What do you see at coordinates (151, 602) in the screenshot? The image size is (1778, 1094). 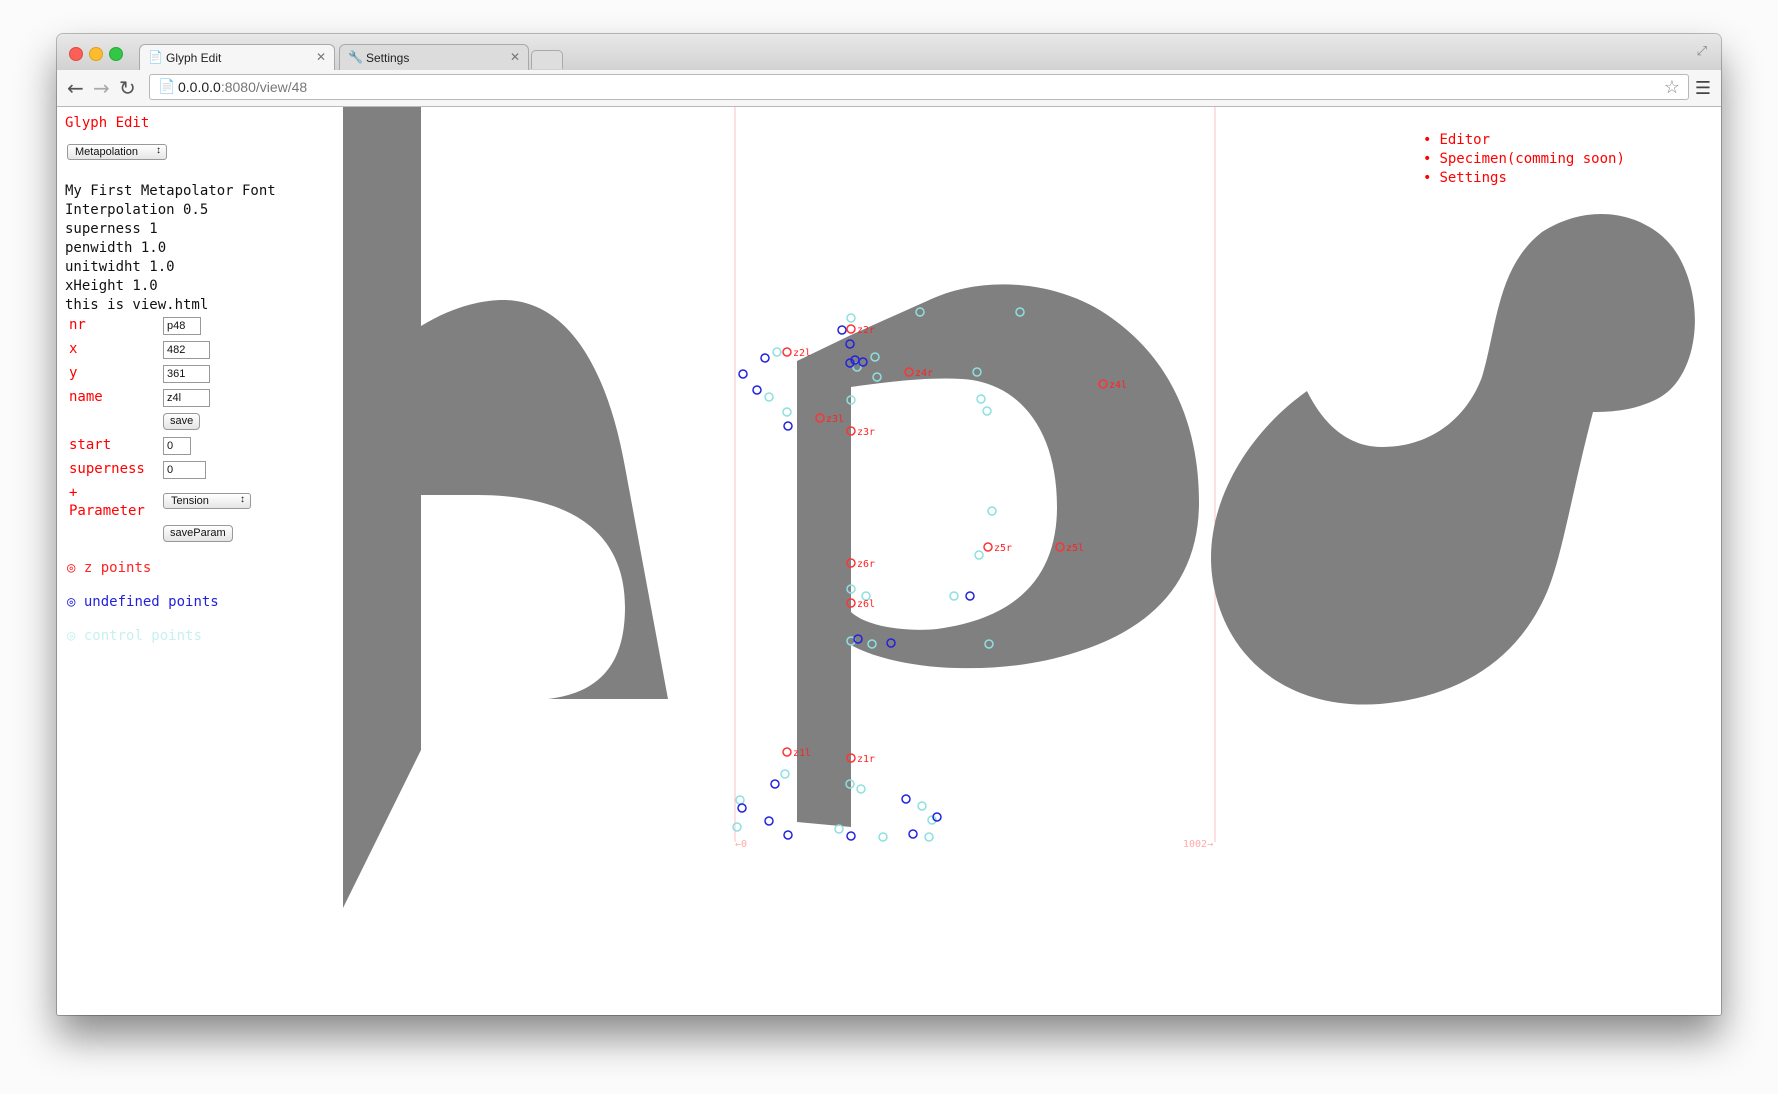 I see `legend-label: undefined points` at bounding box center [151, 602].